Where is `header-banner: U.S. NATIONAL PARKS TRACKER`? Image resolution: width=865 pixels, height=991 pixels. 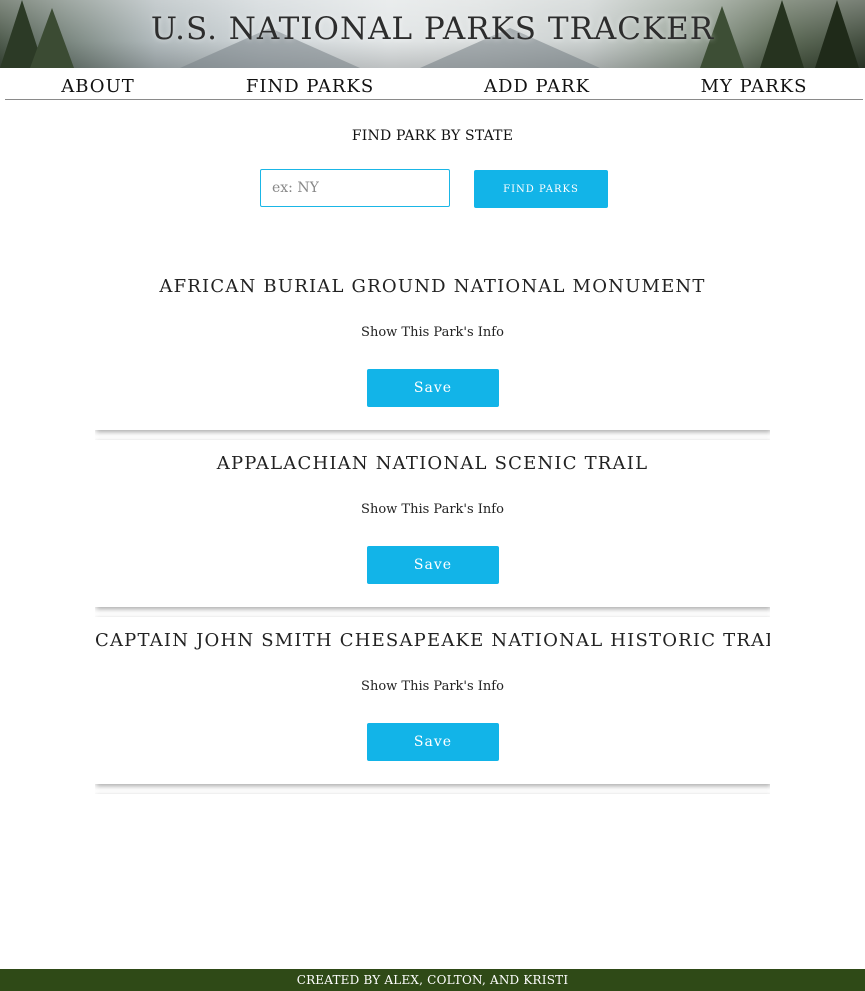 header-banner: U.S. NATIONAL PARKS TRACKER is located at coordinates (432, 34).